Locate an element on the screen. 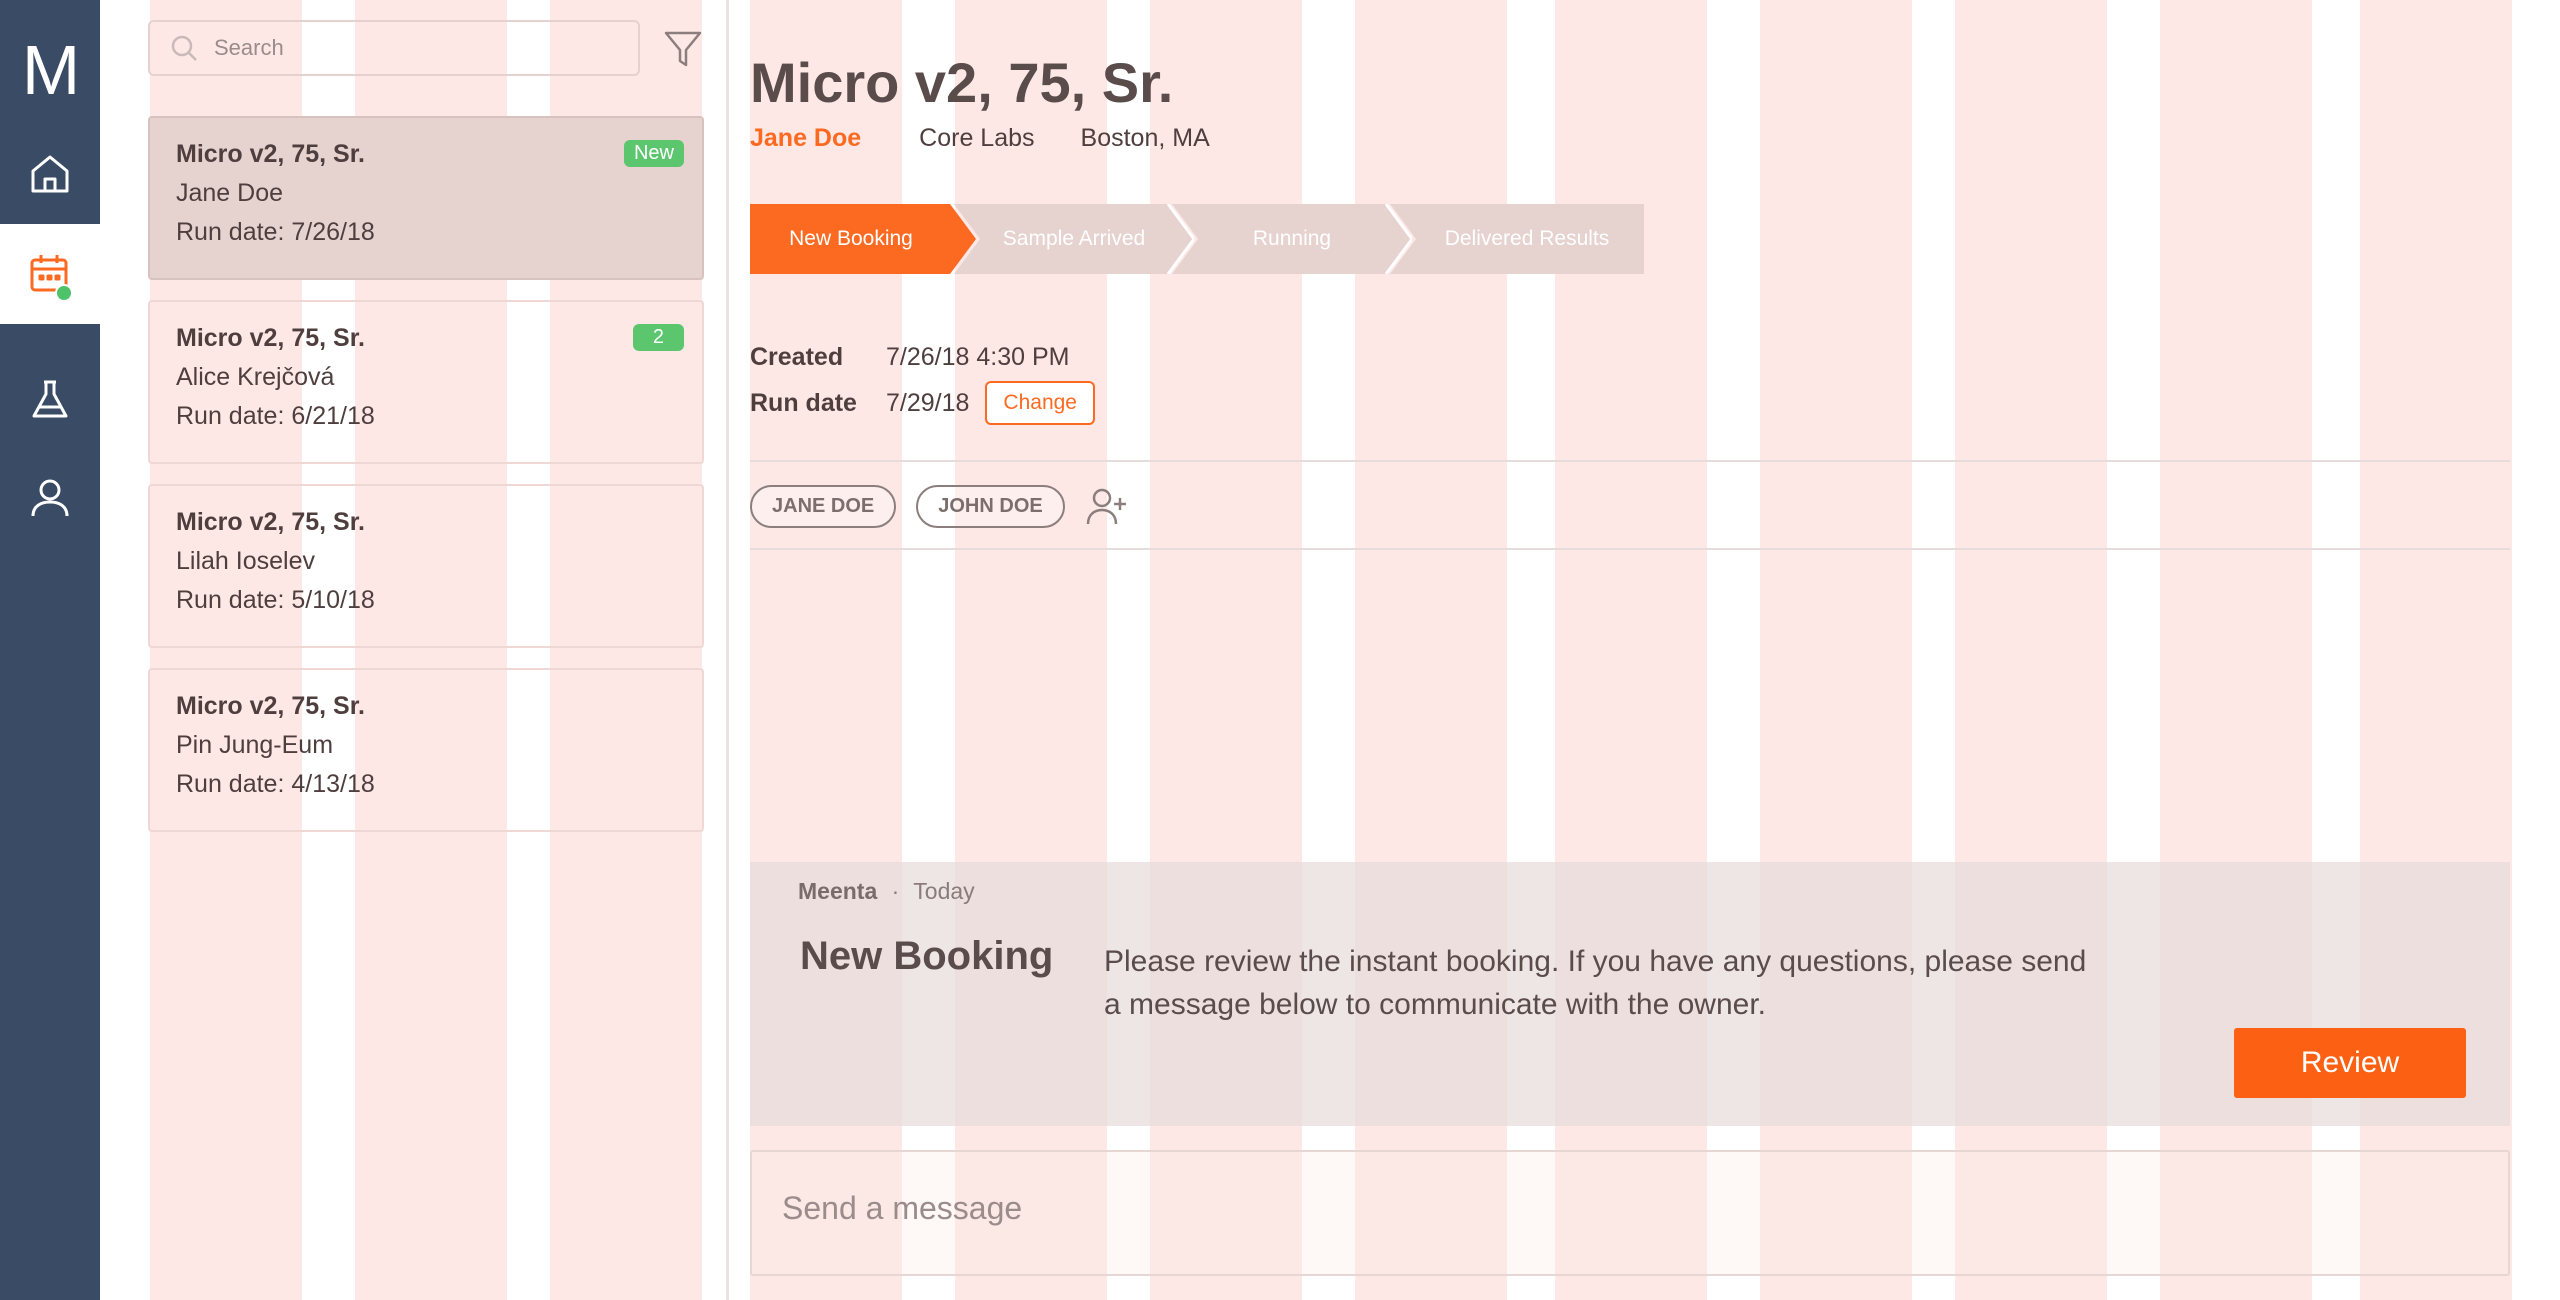 Image resolution: width=2560 pixels, height=1300 pixels. step-sample-arrived: Sample Arrived is located at coordinates (1074, 239).